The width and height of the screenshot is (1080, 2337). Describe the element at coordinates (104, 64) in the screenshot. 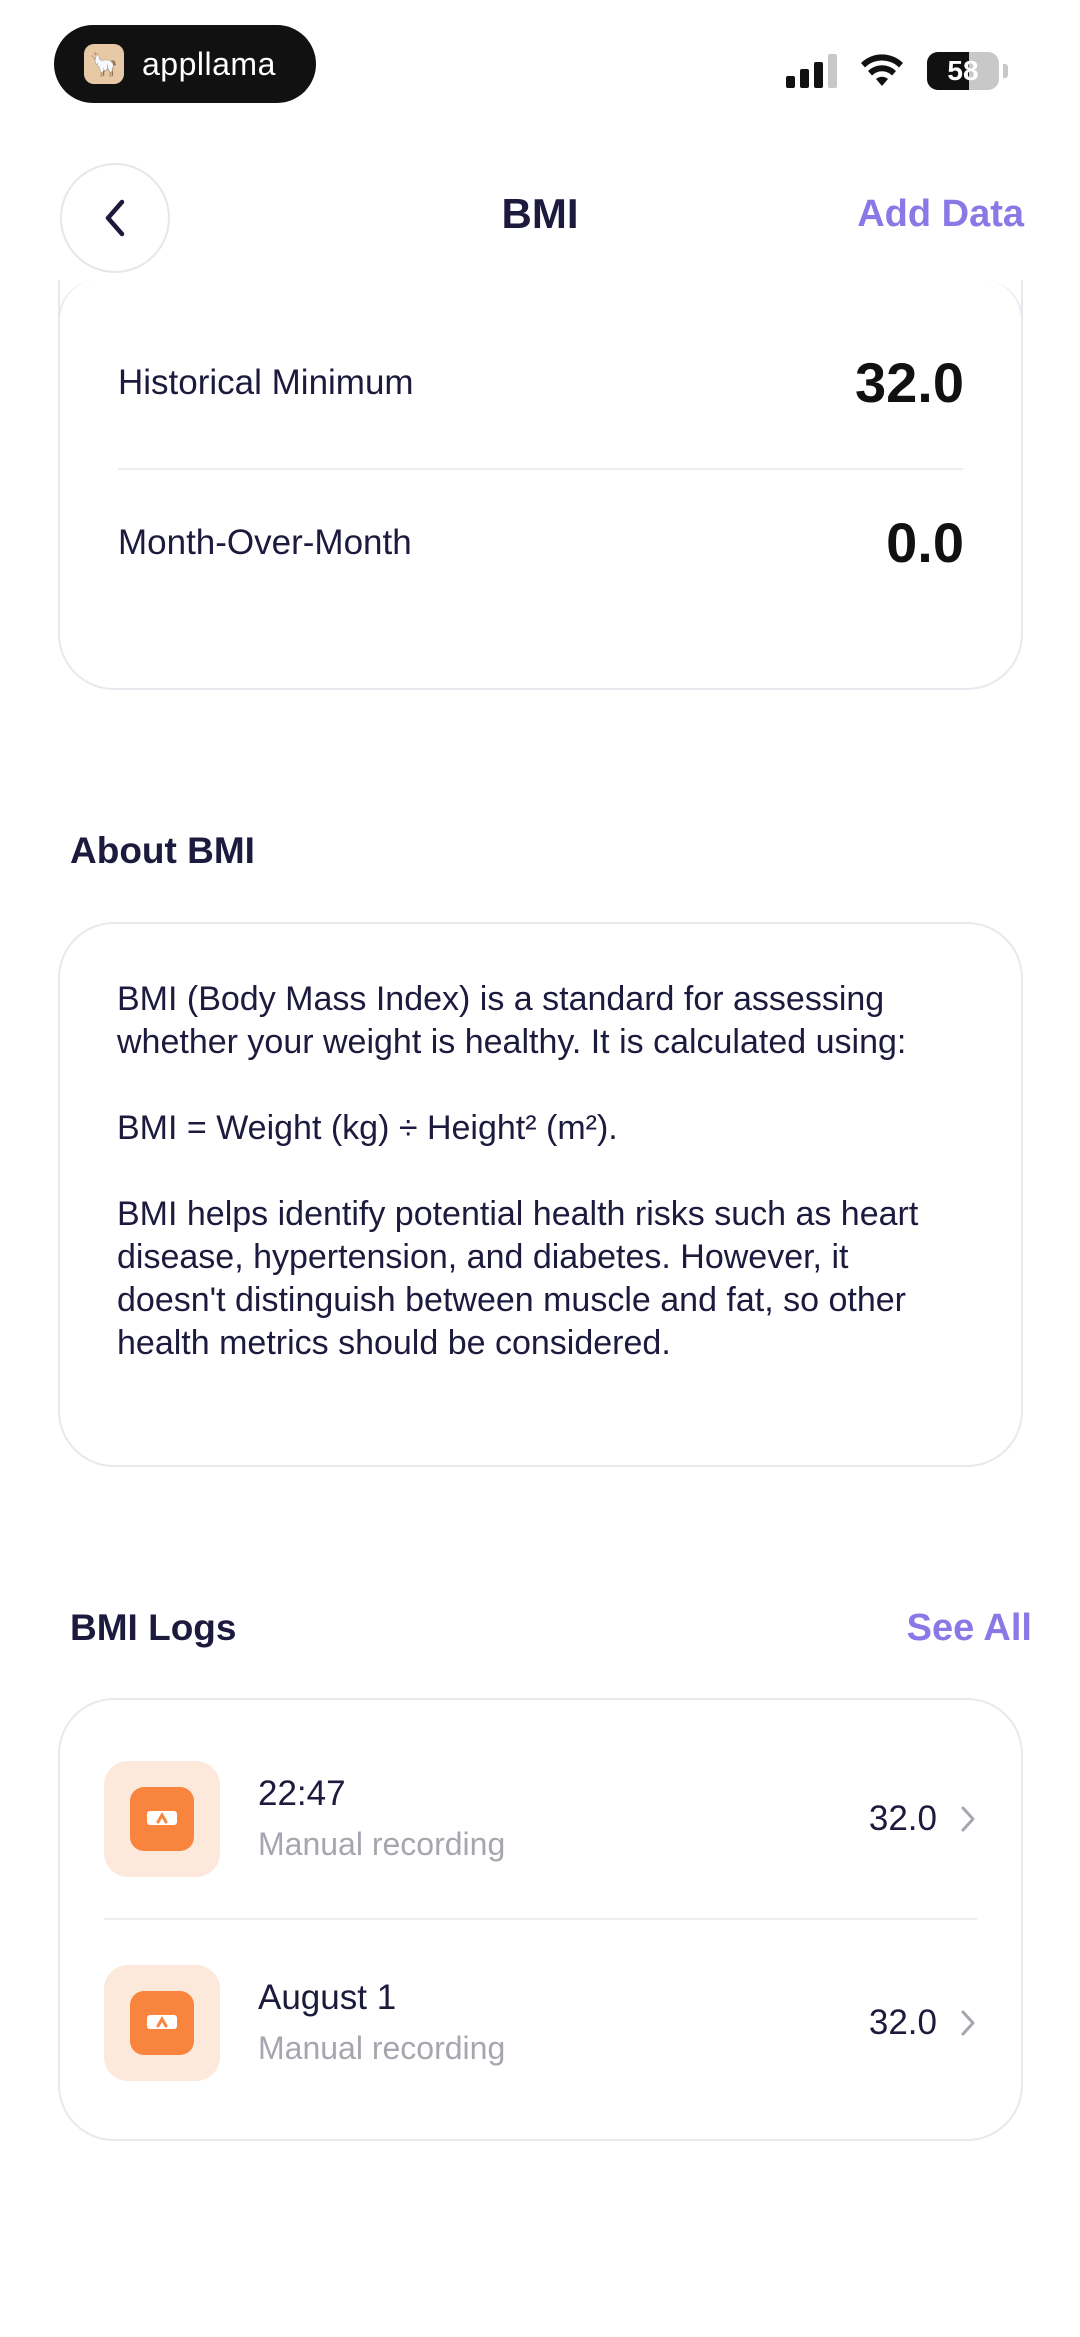

I see `llama-logo-icon: 🦙` at that location.